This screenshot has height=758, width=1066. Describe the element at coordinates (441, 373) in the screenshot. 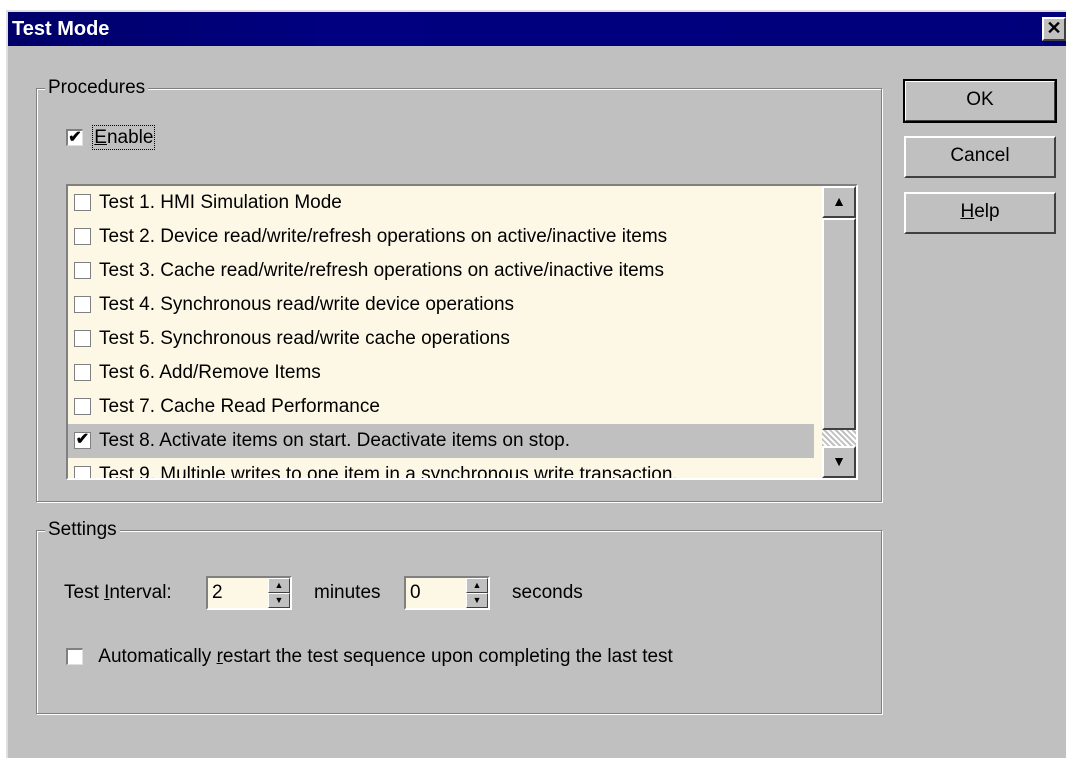

I see `test-list-item: Test 6. Add/Remove Items` at that location.